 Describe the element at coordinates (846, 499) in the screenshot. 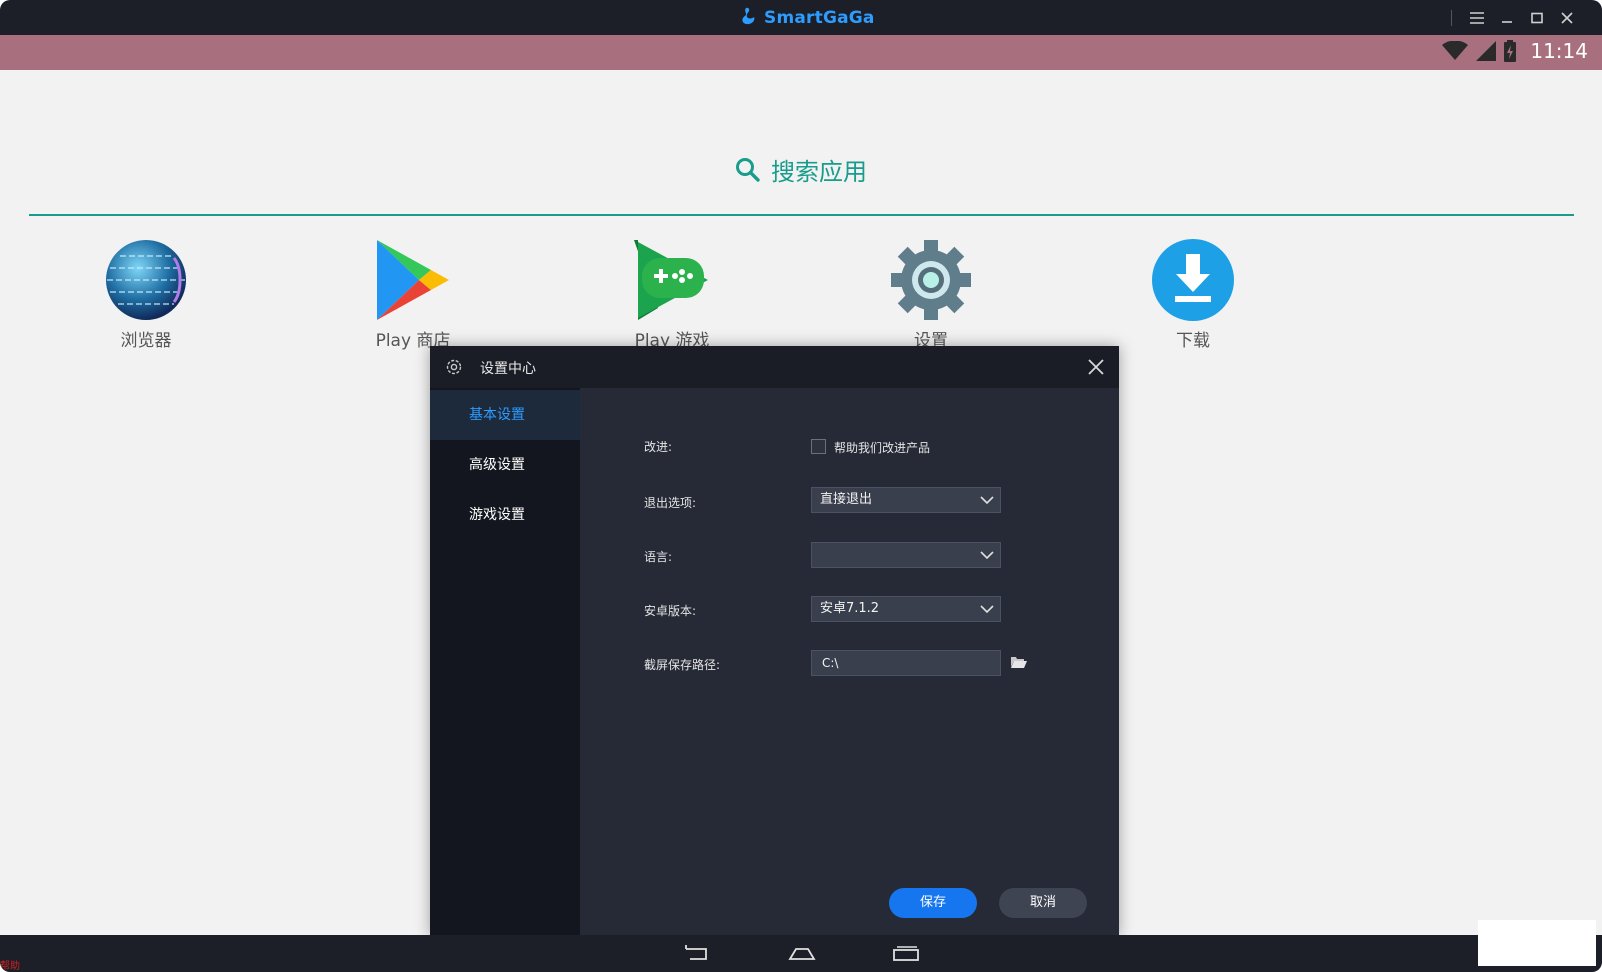

I see `exit-option-value: 直接退出` at that location.